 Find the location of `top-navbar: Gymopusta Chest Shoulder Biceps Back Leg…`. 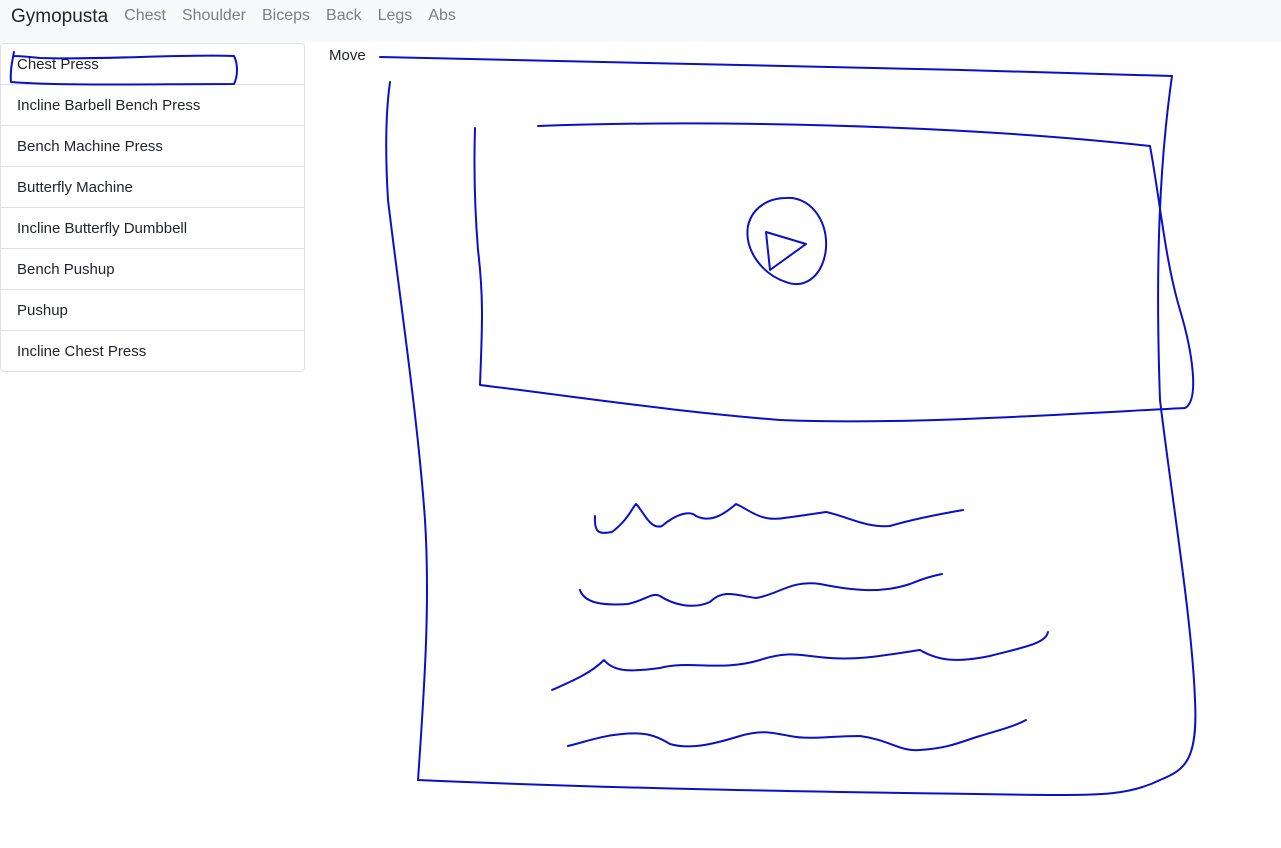

top-navbar: Gymopusta Chest Shoulder Biceps Back Leg… is located at coordinates (640, 21).